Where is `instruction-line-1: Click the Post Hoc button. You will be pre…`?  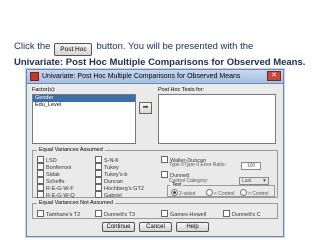 instruction-line-1: Click the Post Hoc button. You will be pre… is located at coordinates (164, 48).